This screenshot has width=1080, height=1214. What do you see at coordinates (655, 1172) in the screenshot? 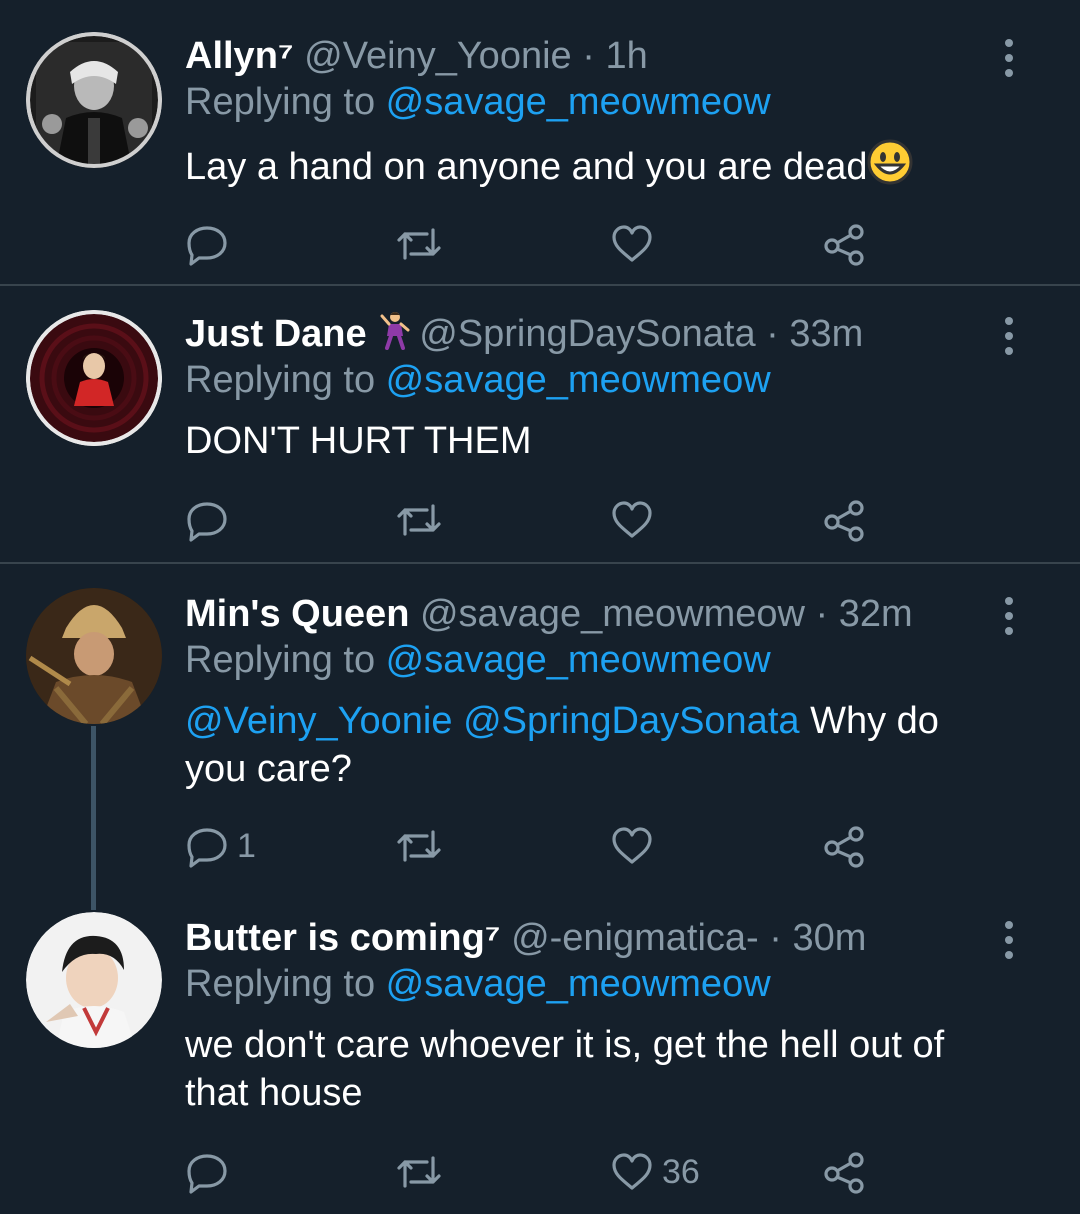
I see `like-button: 36` at bounding box center [655, 1172].